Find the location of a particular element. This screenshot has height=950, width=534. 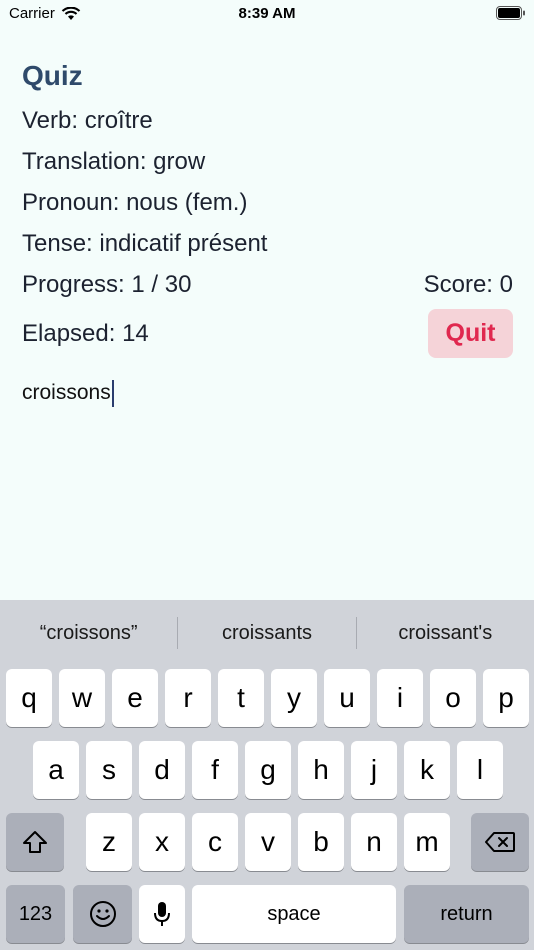

key-n: n is located at coordinates (374, 842).